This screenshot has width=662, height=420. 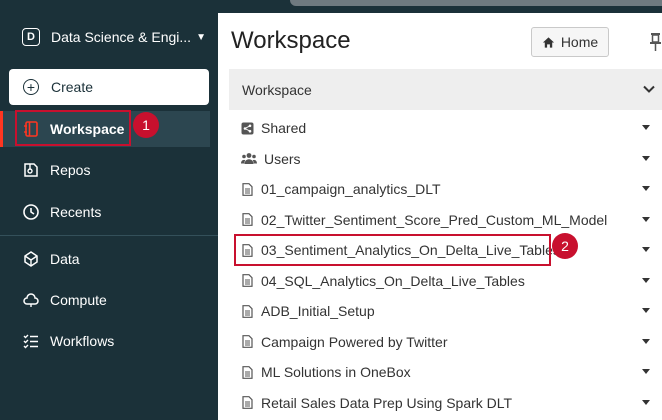 What do you see at coordinates (78, 300) in the screenshot?
I see `sidebar-item-label: Compute` at bounding box center [78, 300].